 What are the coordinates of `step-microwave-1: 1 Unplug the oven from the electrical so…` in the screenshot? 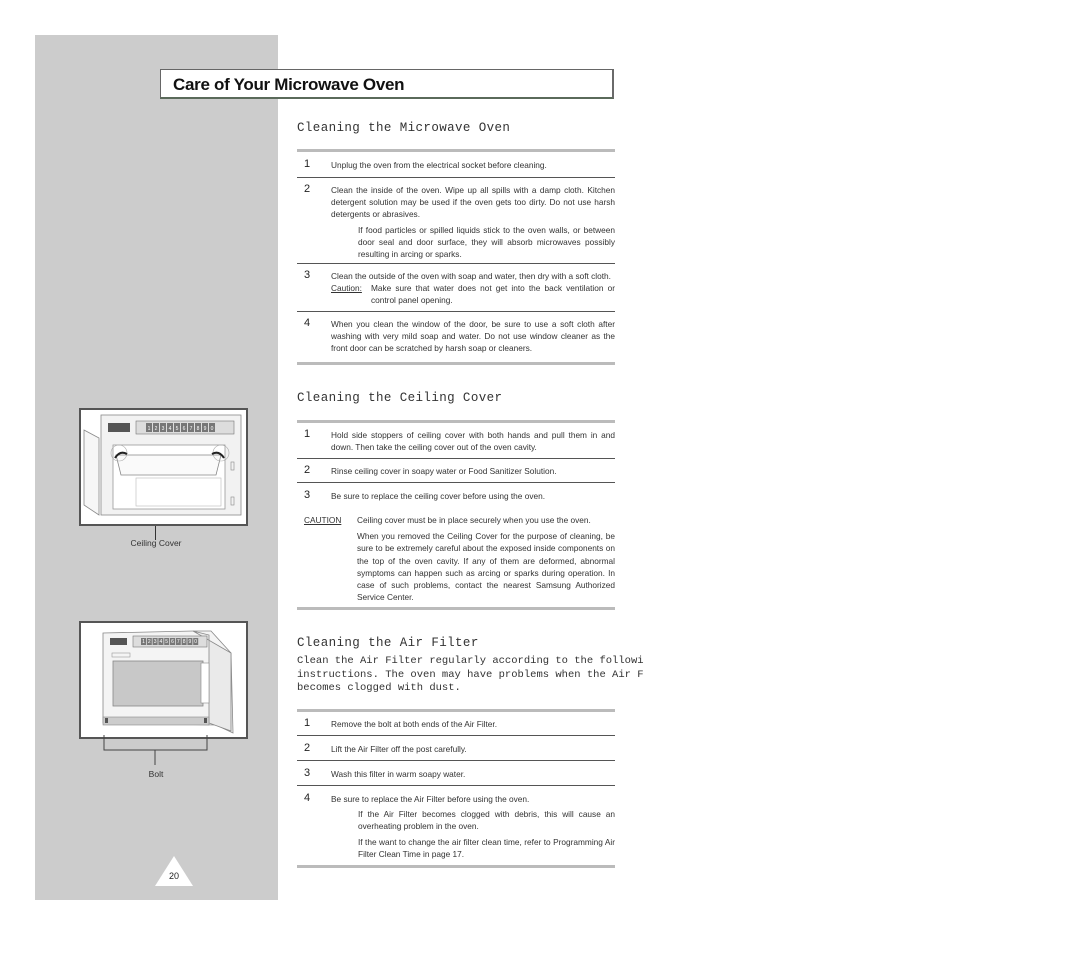 It's located at (456, 164).